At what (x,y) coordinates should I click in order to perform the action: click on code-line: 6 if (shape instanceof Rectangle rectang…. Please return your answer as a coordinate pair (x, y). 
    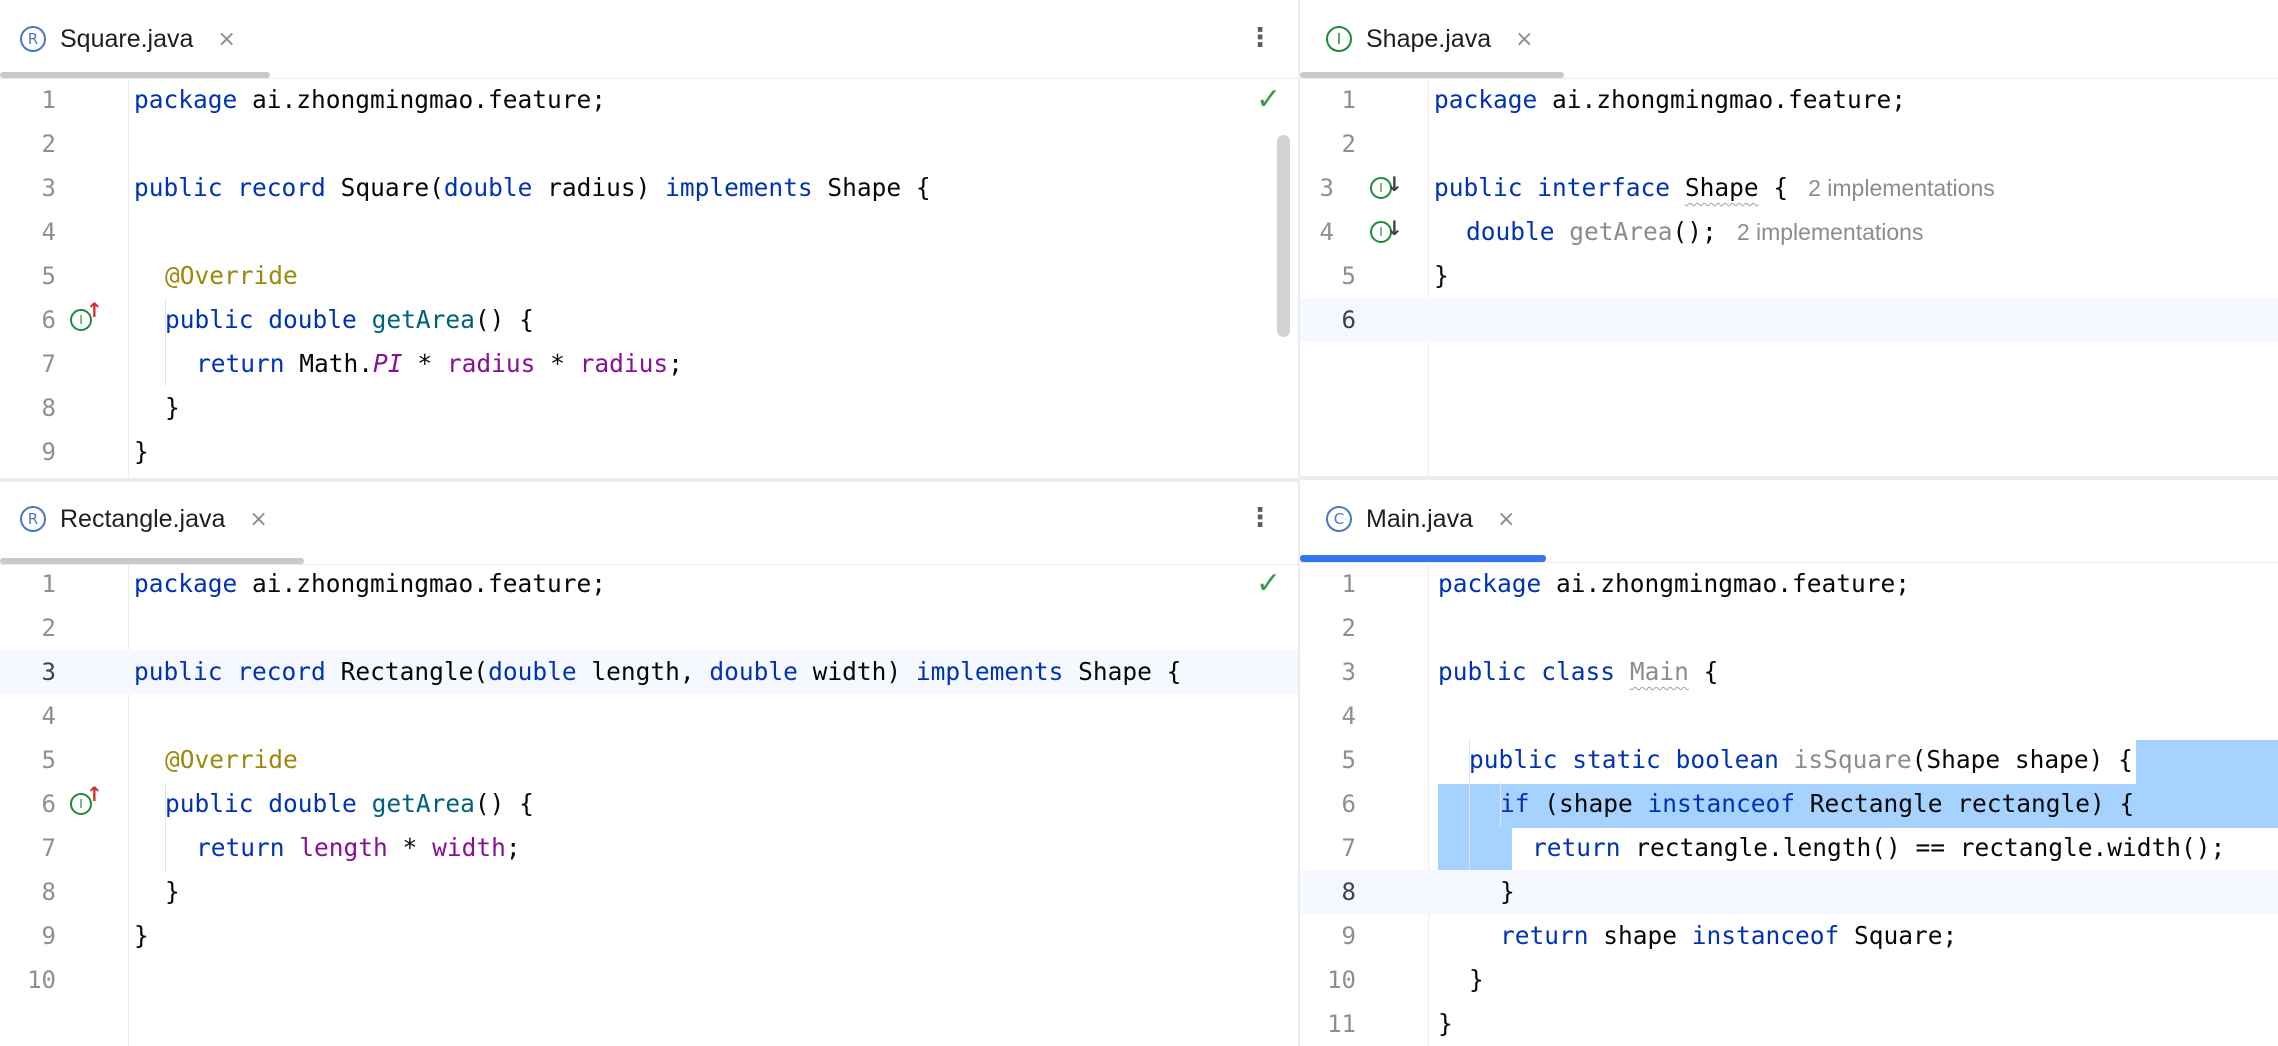
    Looking at the image, I should click on (1738, 803).